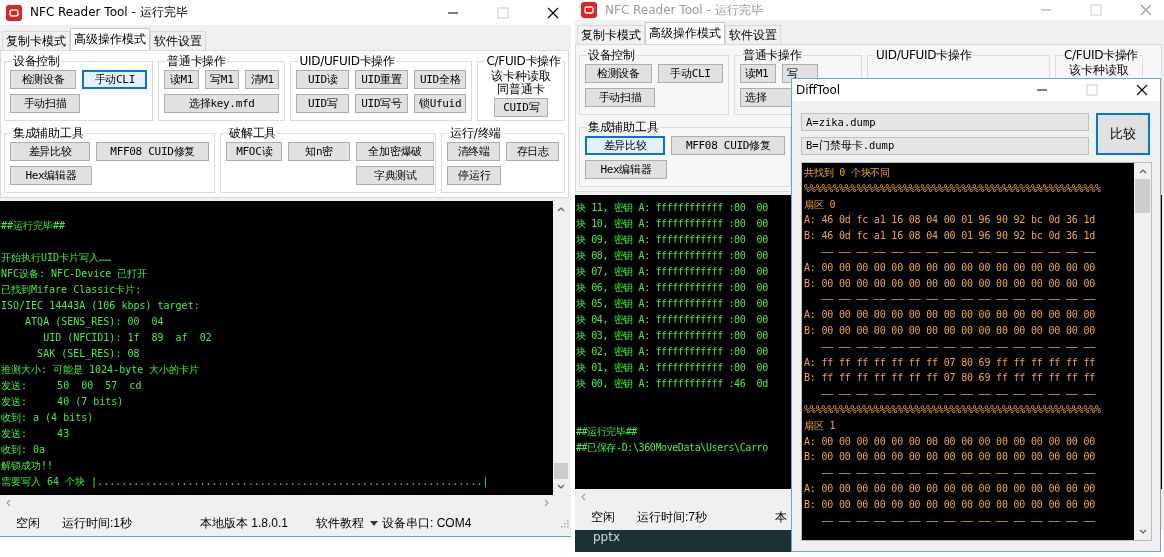 The width and height of the screenshot is (1164, 557). Describe the element at coordinates (222, 103) in the screenshot. I see `action-button: 选择key.mfd` at that location.